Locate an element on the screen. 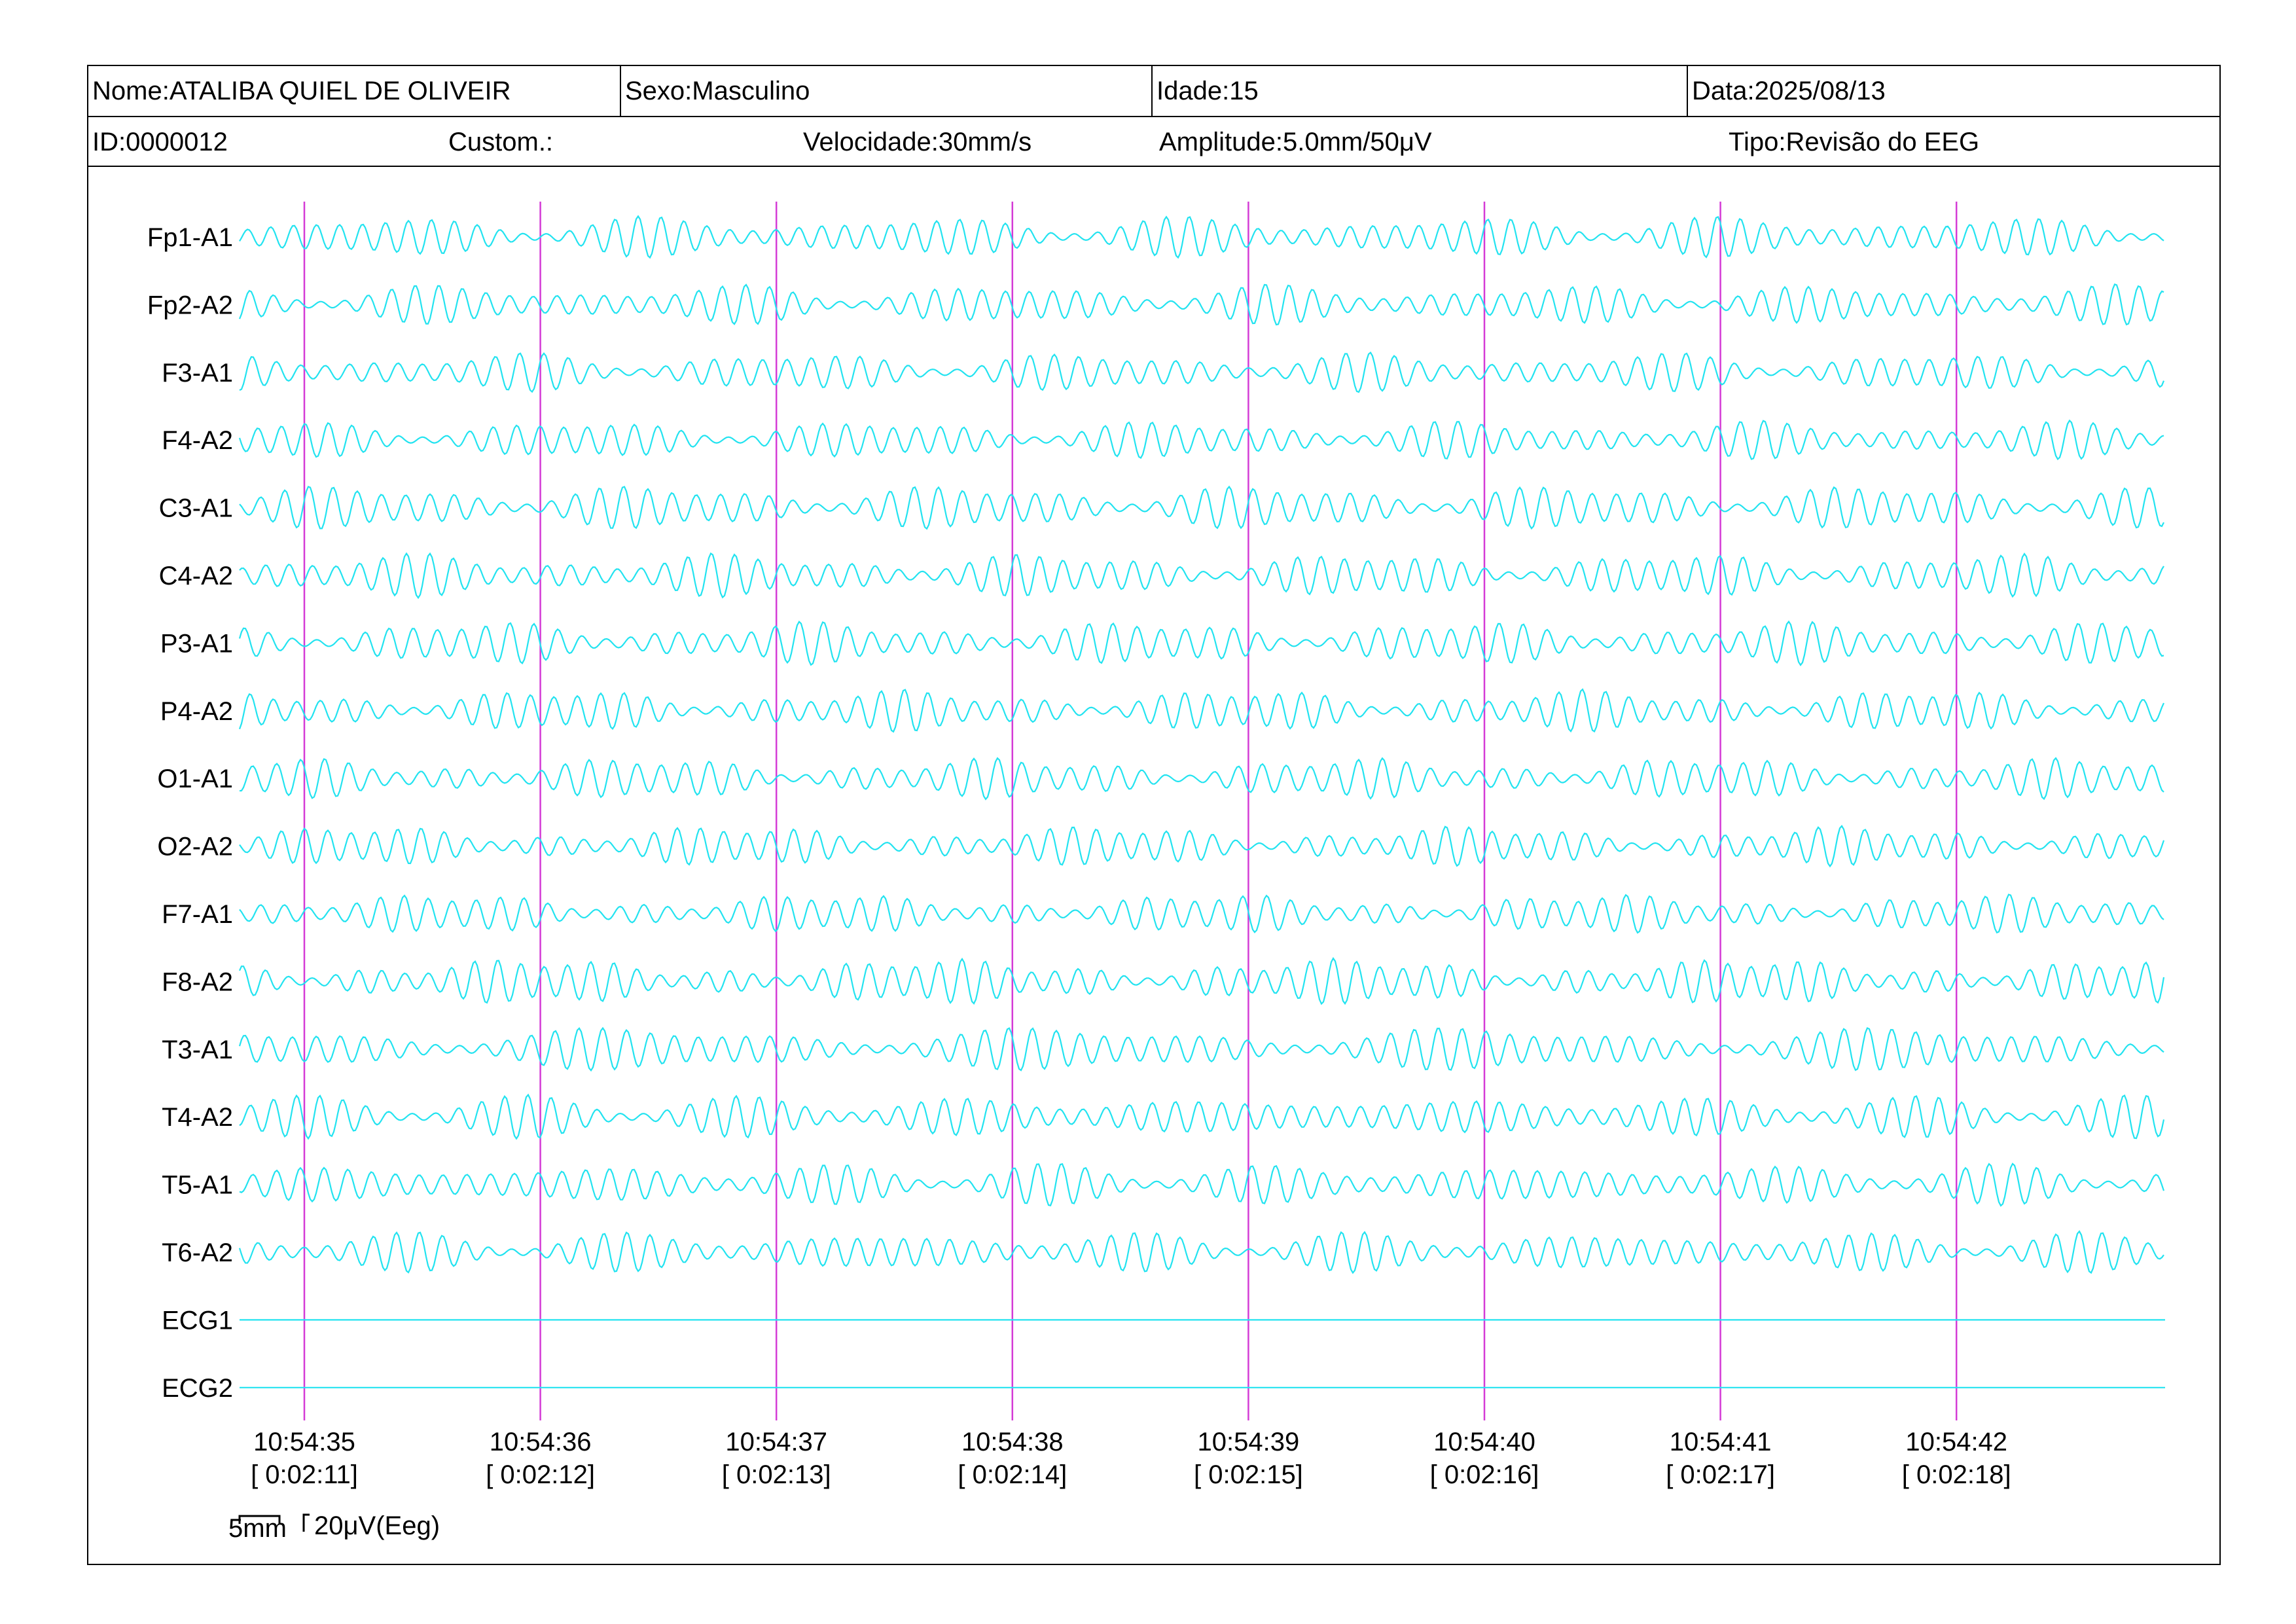 This screenshot has width=2296, height=1624. channel-label: ECG2 is located at coordinates (197, 1389).